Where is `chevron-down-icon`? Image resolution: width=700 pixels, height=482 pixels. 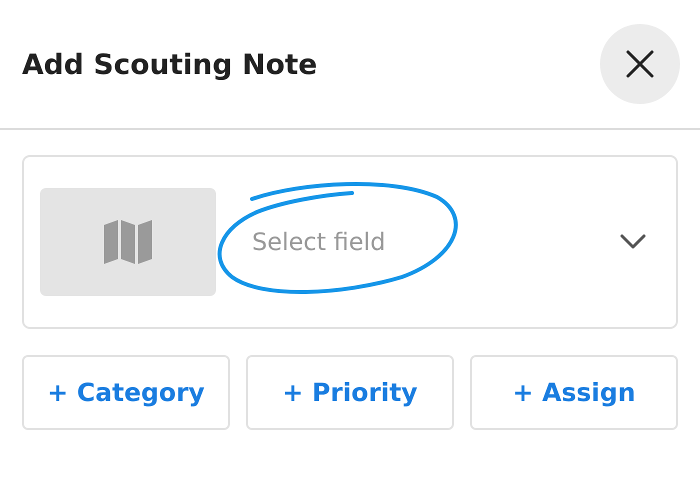 chevron-down-icon is located at coordinates (633, 242).